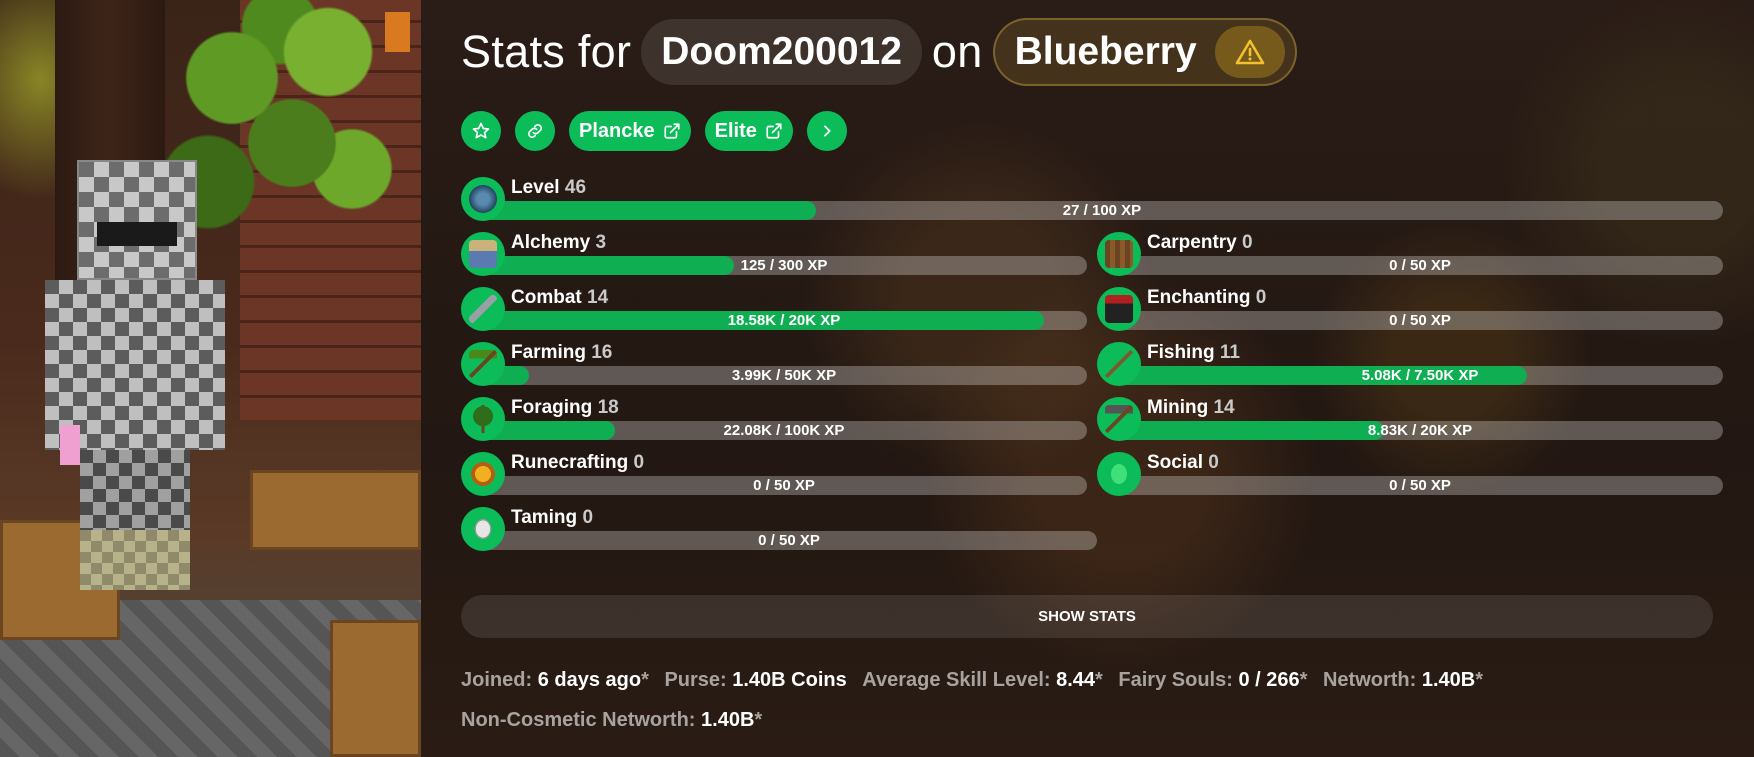 The image size is (1754, 757). Describe the element at coordinates (755, 680) in the screenshot. I see `purse-info: Purse: 1.40B Coins` at that location.